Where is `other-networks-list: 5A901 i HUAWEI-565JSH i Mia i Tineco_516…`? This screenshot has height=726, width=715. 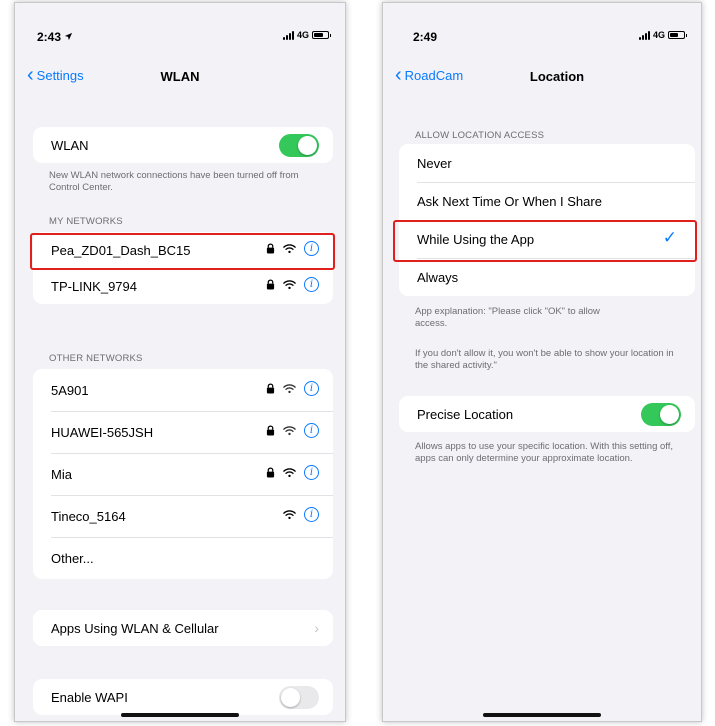
other-networks-list: 5A901 i HUAWEI-565JSH i Mia i Tineco_516… is located at coordinates (183, 474).